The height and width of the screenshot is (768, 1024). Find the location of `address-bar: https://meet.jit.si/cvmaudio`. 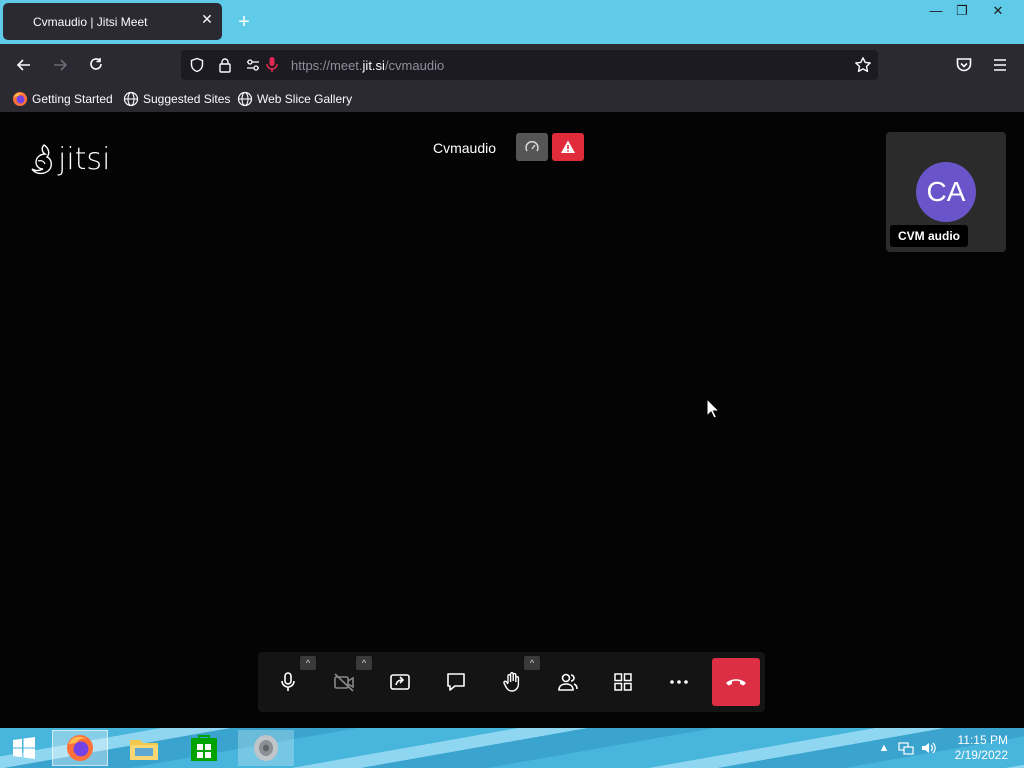

address-bar: https://meet.jit.si/cvmaudio is located at coordinates (529, 65).